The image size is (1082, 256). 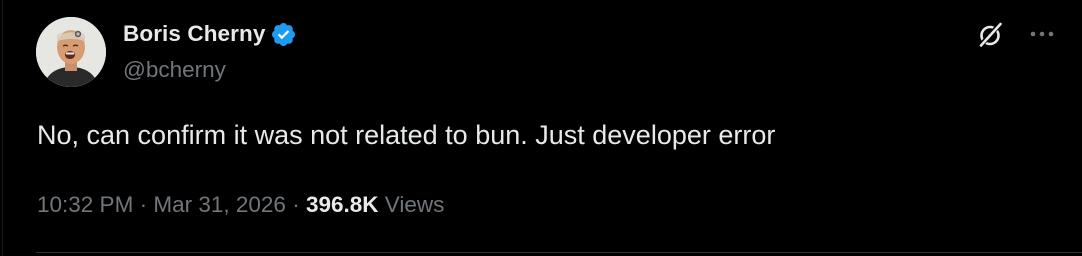 I want to click on more-options-icon, so click(x=1042, y=34).